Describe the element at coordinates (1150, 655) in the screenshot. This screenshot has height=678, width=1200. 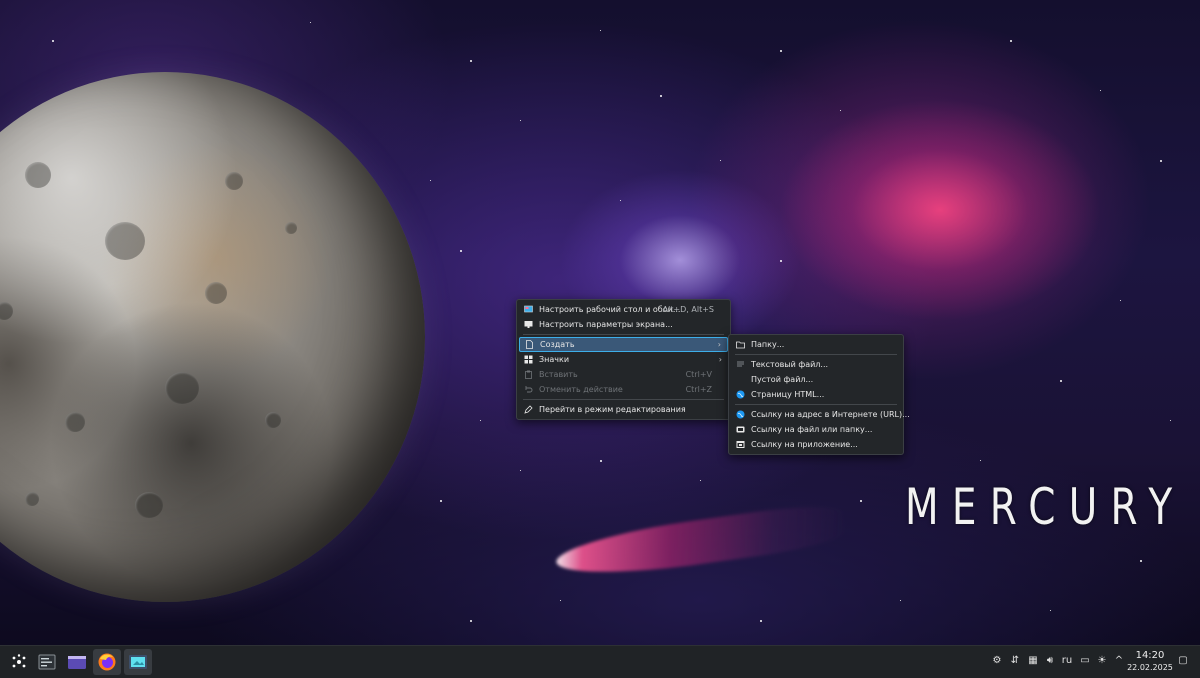
I see `clock-time: 14:20` at that location.